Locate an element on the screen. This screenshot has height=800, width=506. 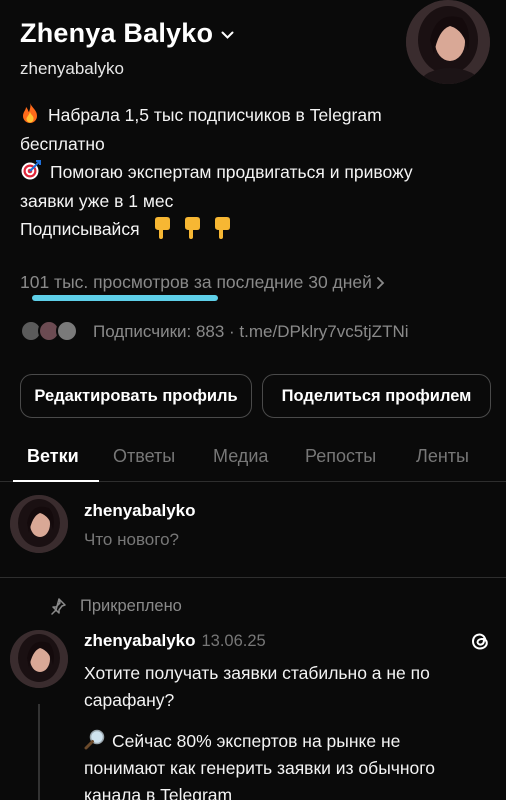
profile-header: Zhenya Balyko zhenyabalyko is located at coordinates (127, 48).